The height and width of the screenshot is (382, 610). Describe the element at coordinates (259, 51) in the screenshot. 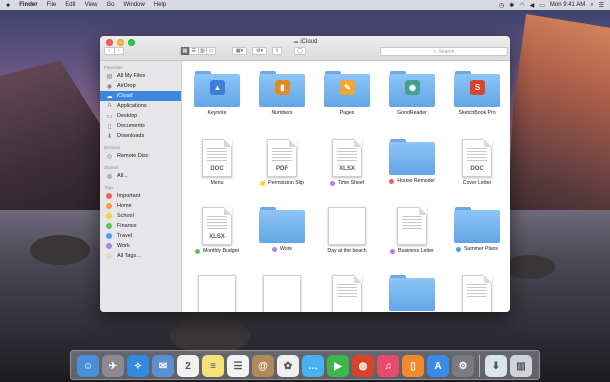

I see `action-gear-icon: ⚙▾` at that location.